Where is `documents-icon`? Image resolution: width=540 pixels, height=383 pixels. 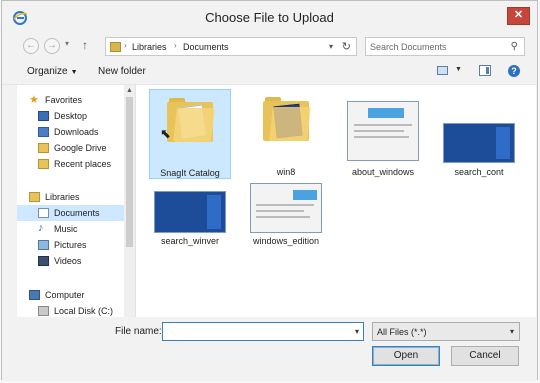 documents-icon is located at coordinates (43, 213).